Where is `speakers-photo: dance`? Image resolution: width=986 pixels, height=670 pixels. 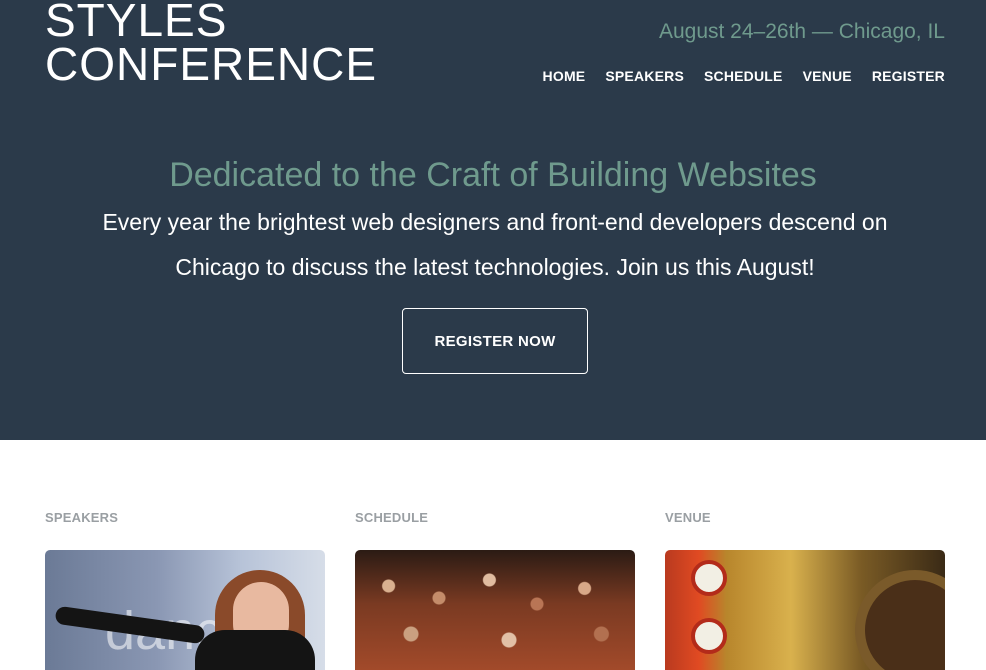 speakers-photo: dance is located at coordinates (185, 610).